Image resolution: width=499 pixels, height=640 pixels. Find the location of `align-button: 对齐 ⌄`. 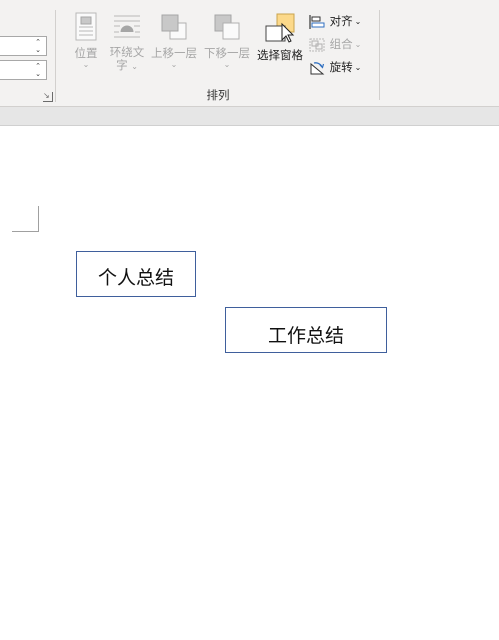

align-button: 对齐 ⌄ is located at coordinates (334, 21).